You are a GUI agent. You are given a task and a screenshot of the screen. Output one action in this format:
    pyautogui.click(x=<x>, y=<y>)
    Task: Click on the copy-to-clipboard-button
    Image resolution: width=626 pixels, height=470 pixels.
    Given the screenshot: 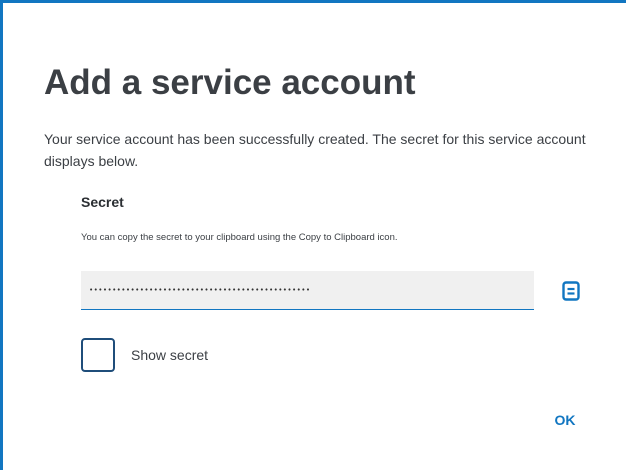 What is the action you would take?
    pyautogui.click(x=571, y=291)
    